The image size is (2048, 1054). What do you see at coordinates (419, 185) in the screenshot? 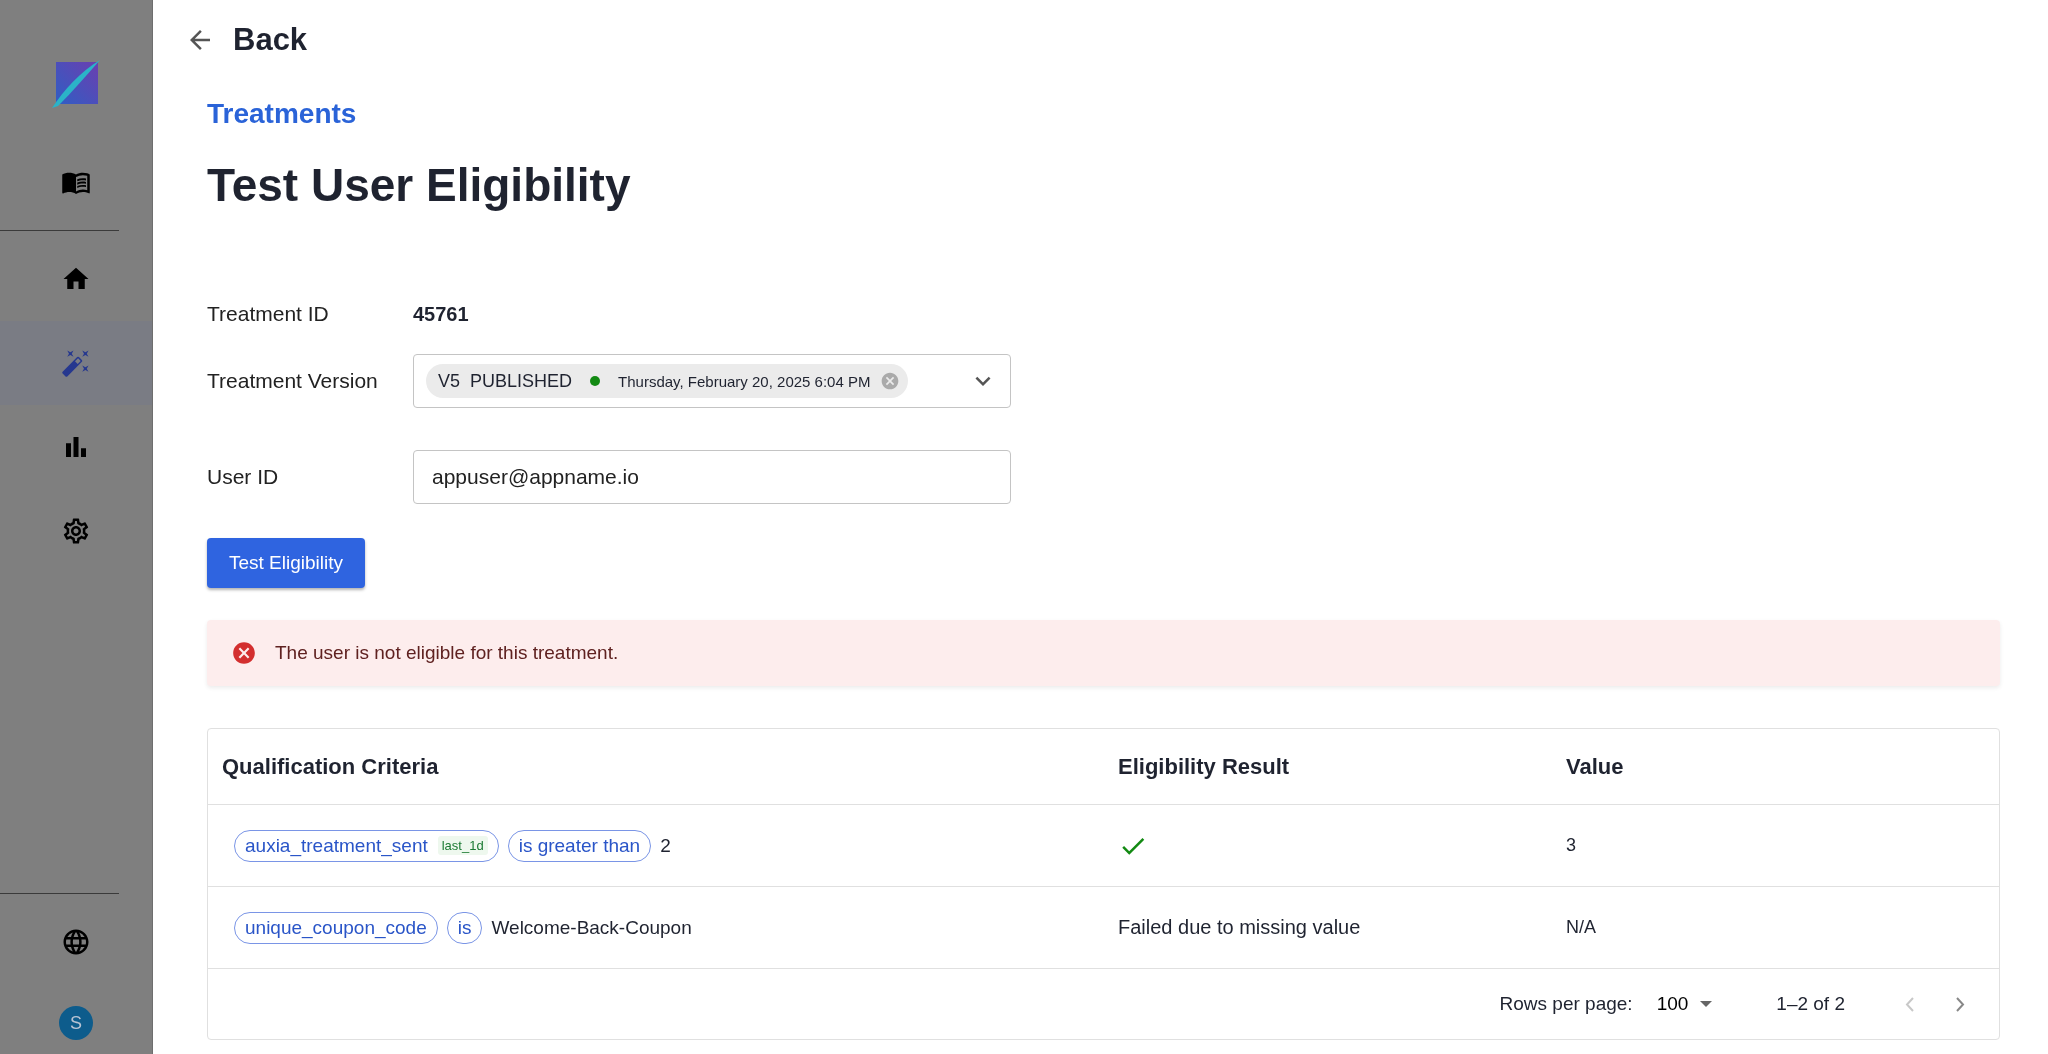
I see `page-title: Test User Eligibility` at bounding box center [419, 185].